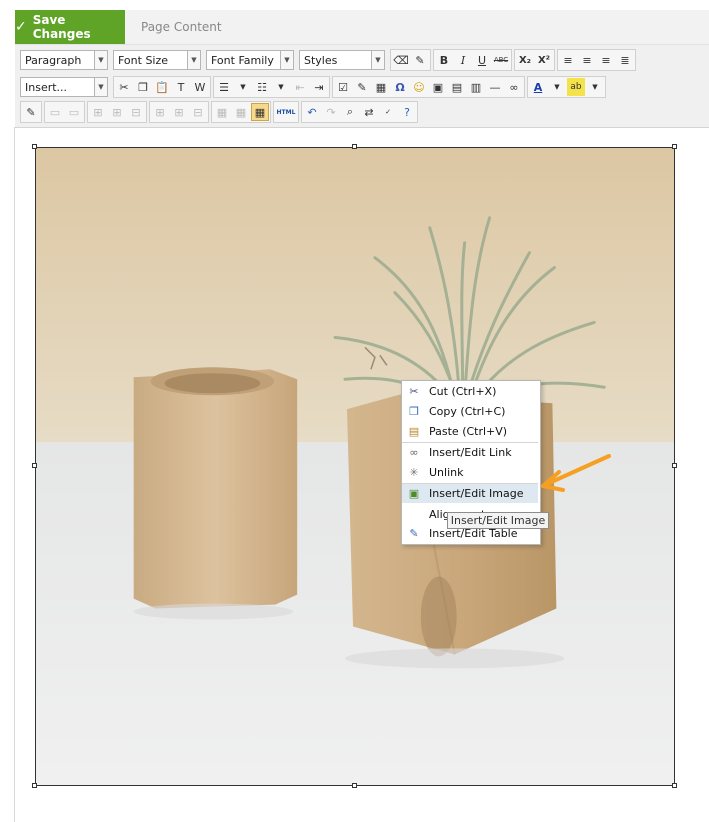 The image size is (709, 822). I want to click on resize-handle-top-left, so click(34, 146).